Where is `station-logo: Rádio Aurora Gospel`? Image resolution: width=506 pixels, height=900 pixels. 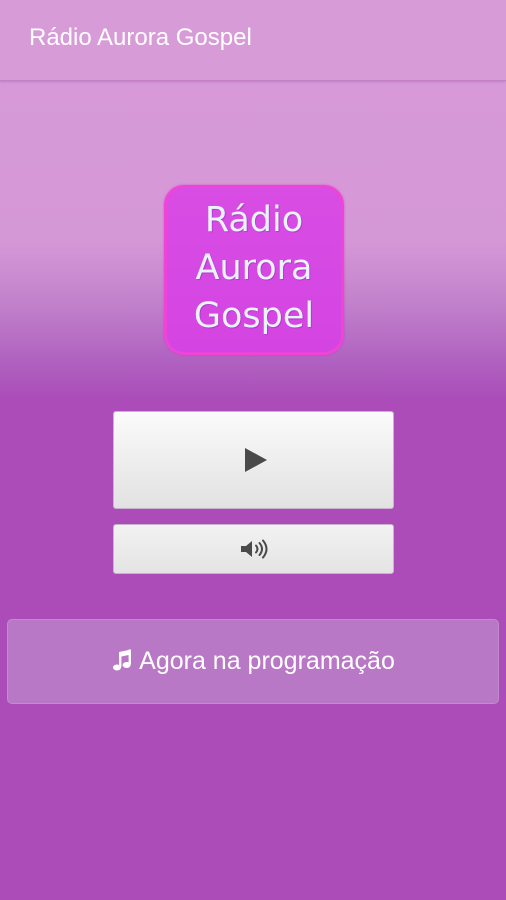
station-logo: Rádio Aurora Gospel is located at coordinates (254, 270).